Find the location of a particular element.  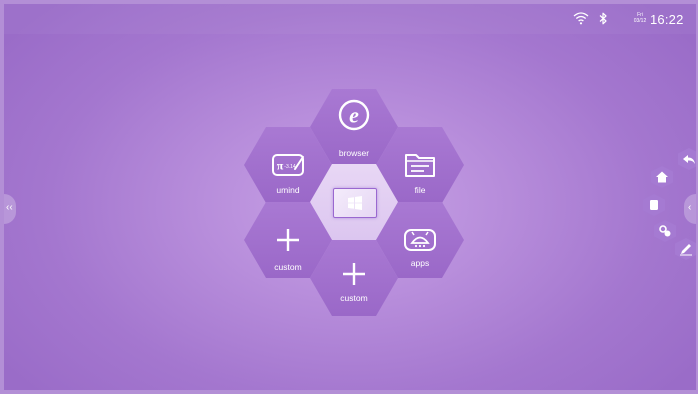

bluetooth-icon is located at coordinates (603, 18).